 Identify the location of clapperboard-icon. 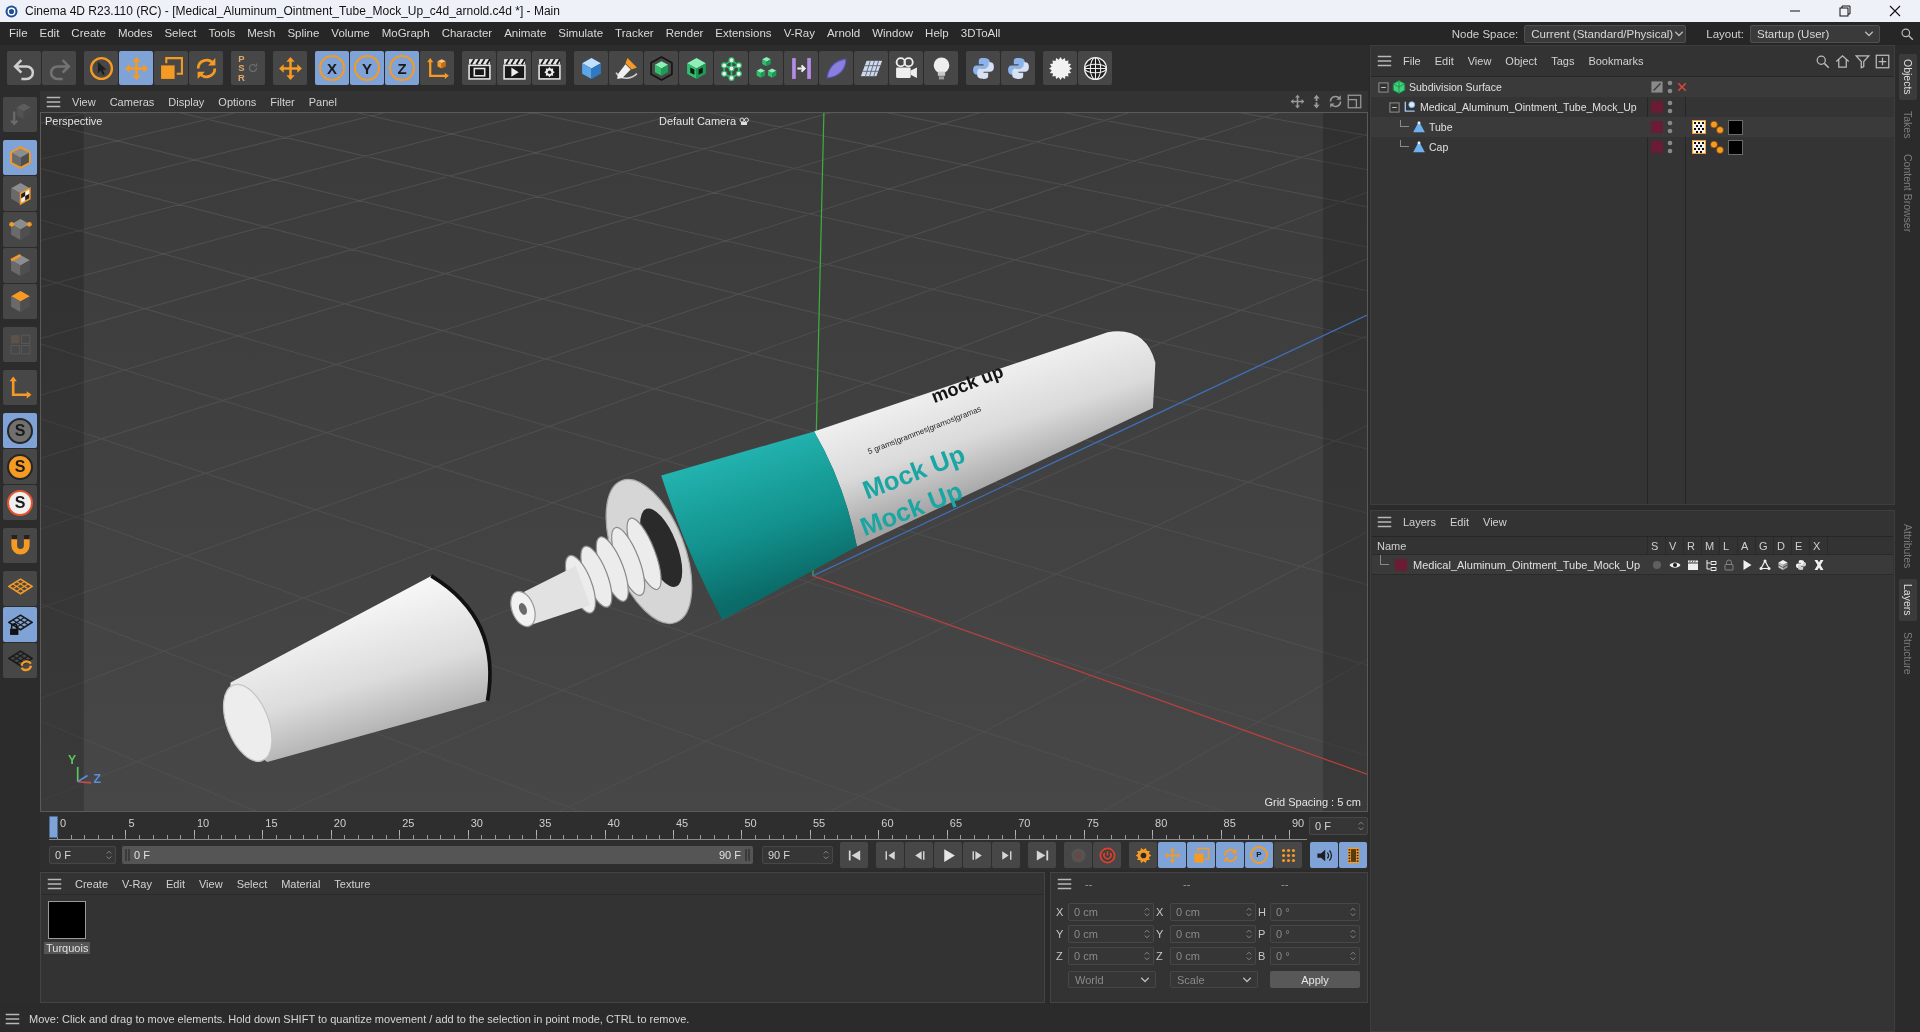
(1693, 564).